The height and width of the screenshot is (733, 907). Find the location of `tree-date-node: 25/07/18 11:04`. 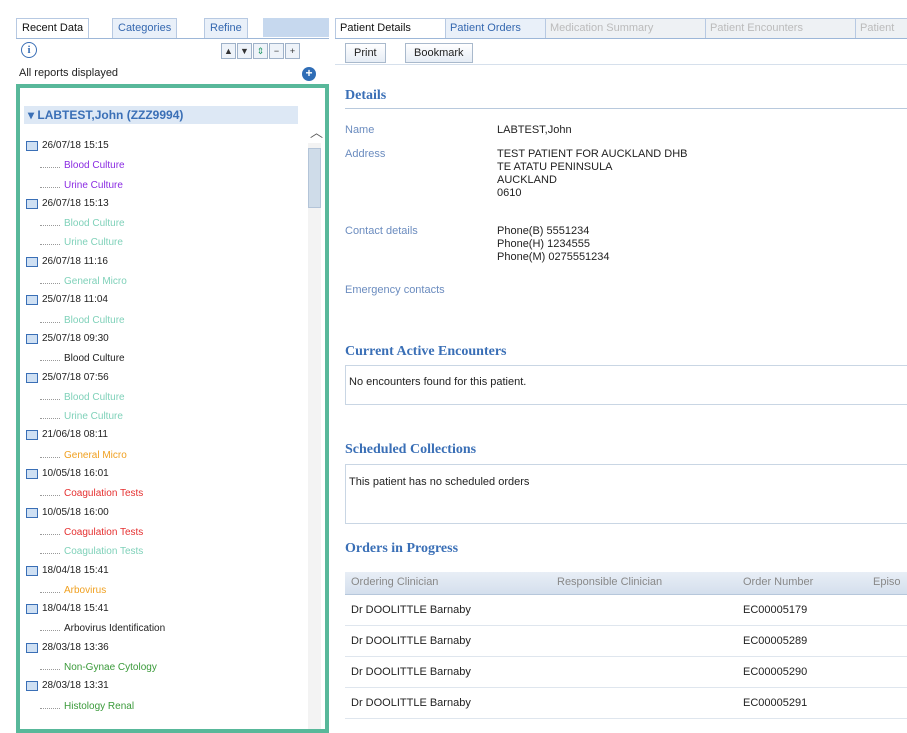

tree-date-node: 25/07/18 11:04 is located at coordinates (166, 301).